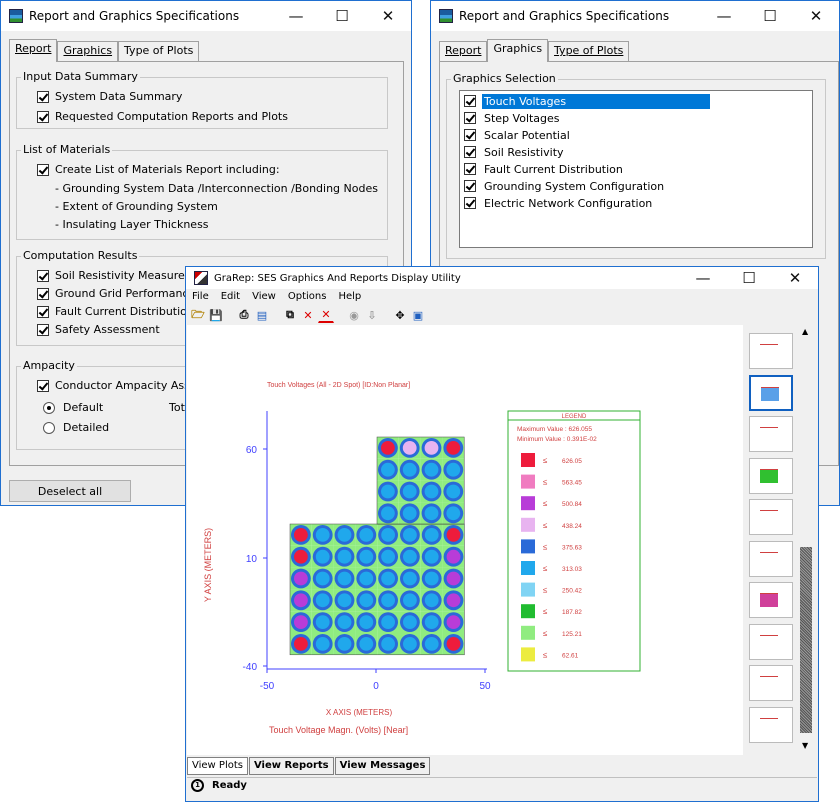 This screenshot has height=802, width=840. I want to click on radio-detailed: Detailed, so click(76, 427).